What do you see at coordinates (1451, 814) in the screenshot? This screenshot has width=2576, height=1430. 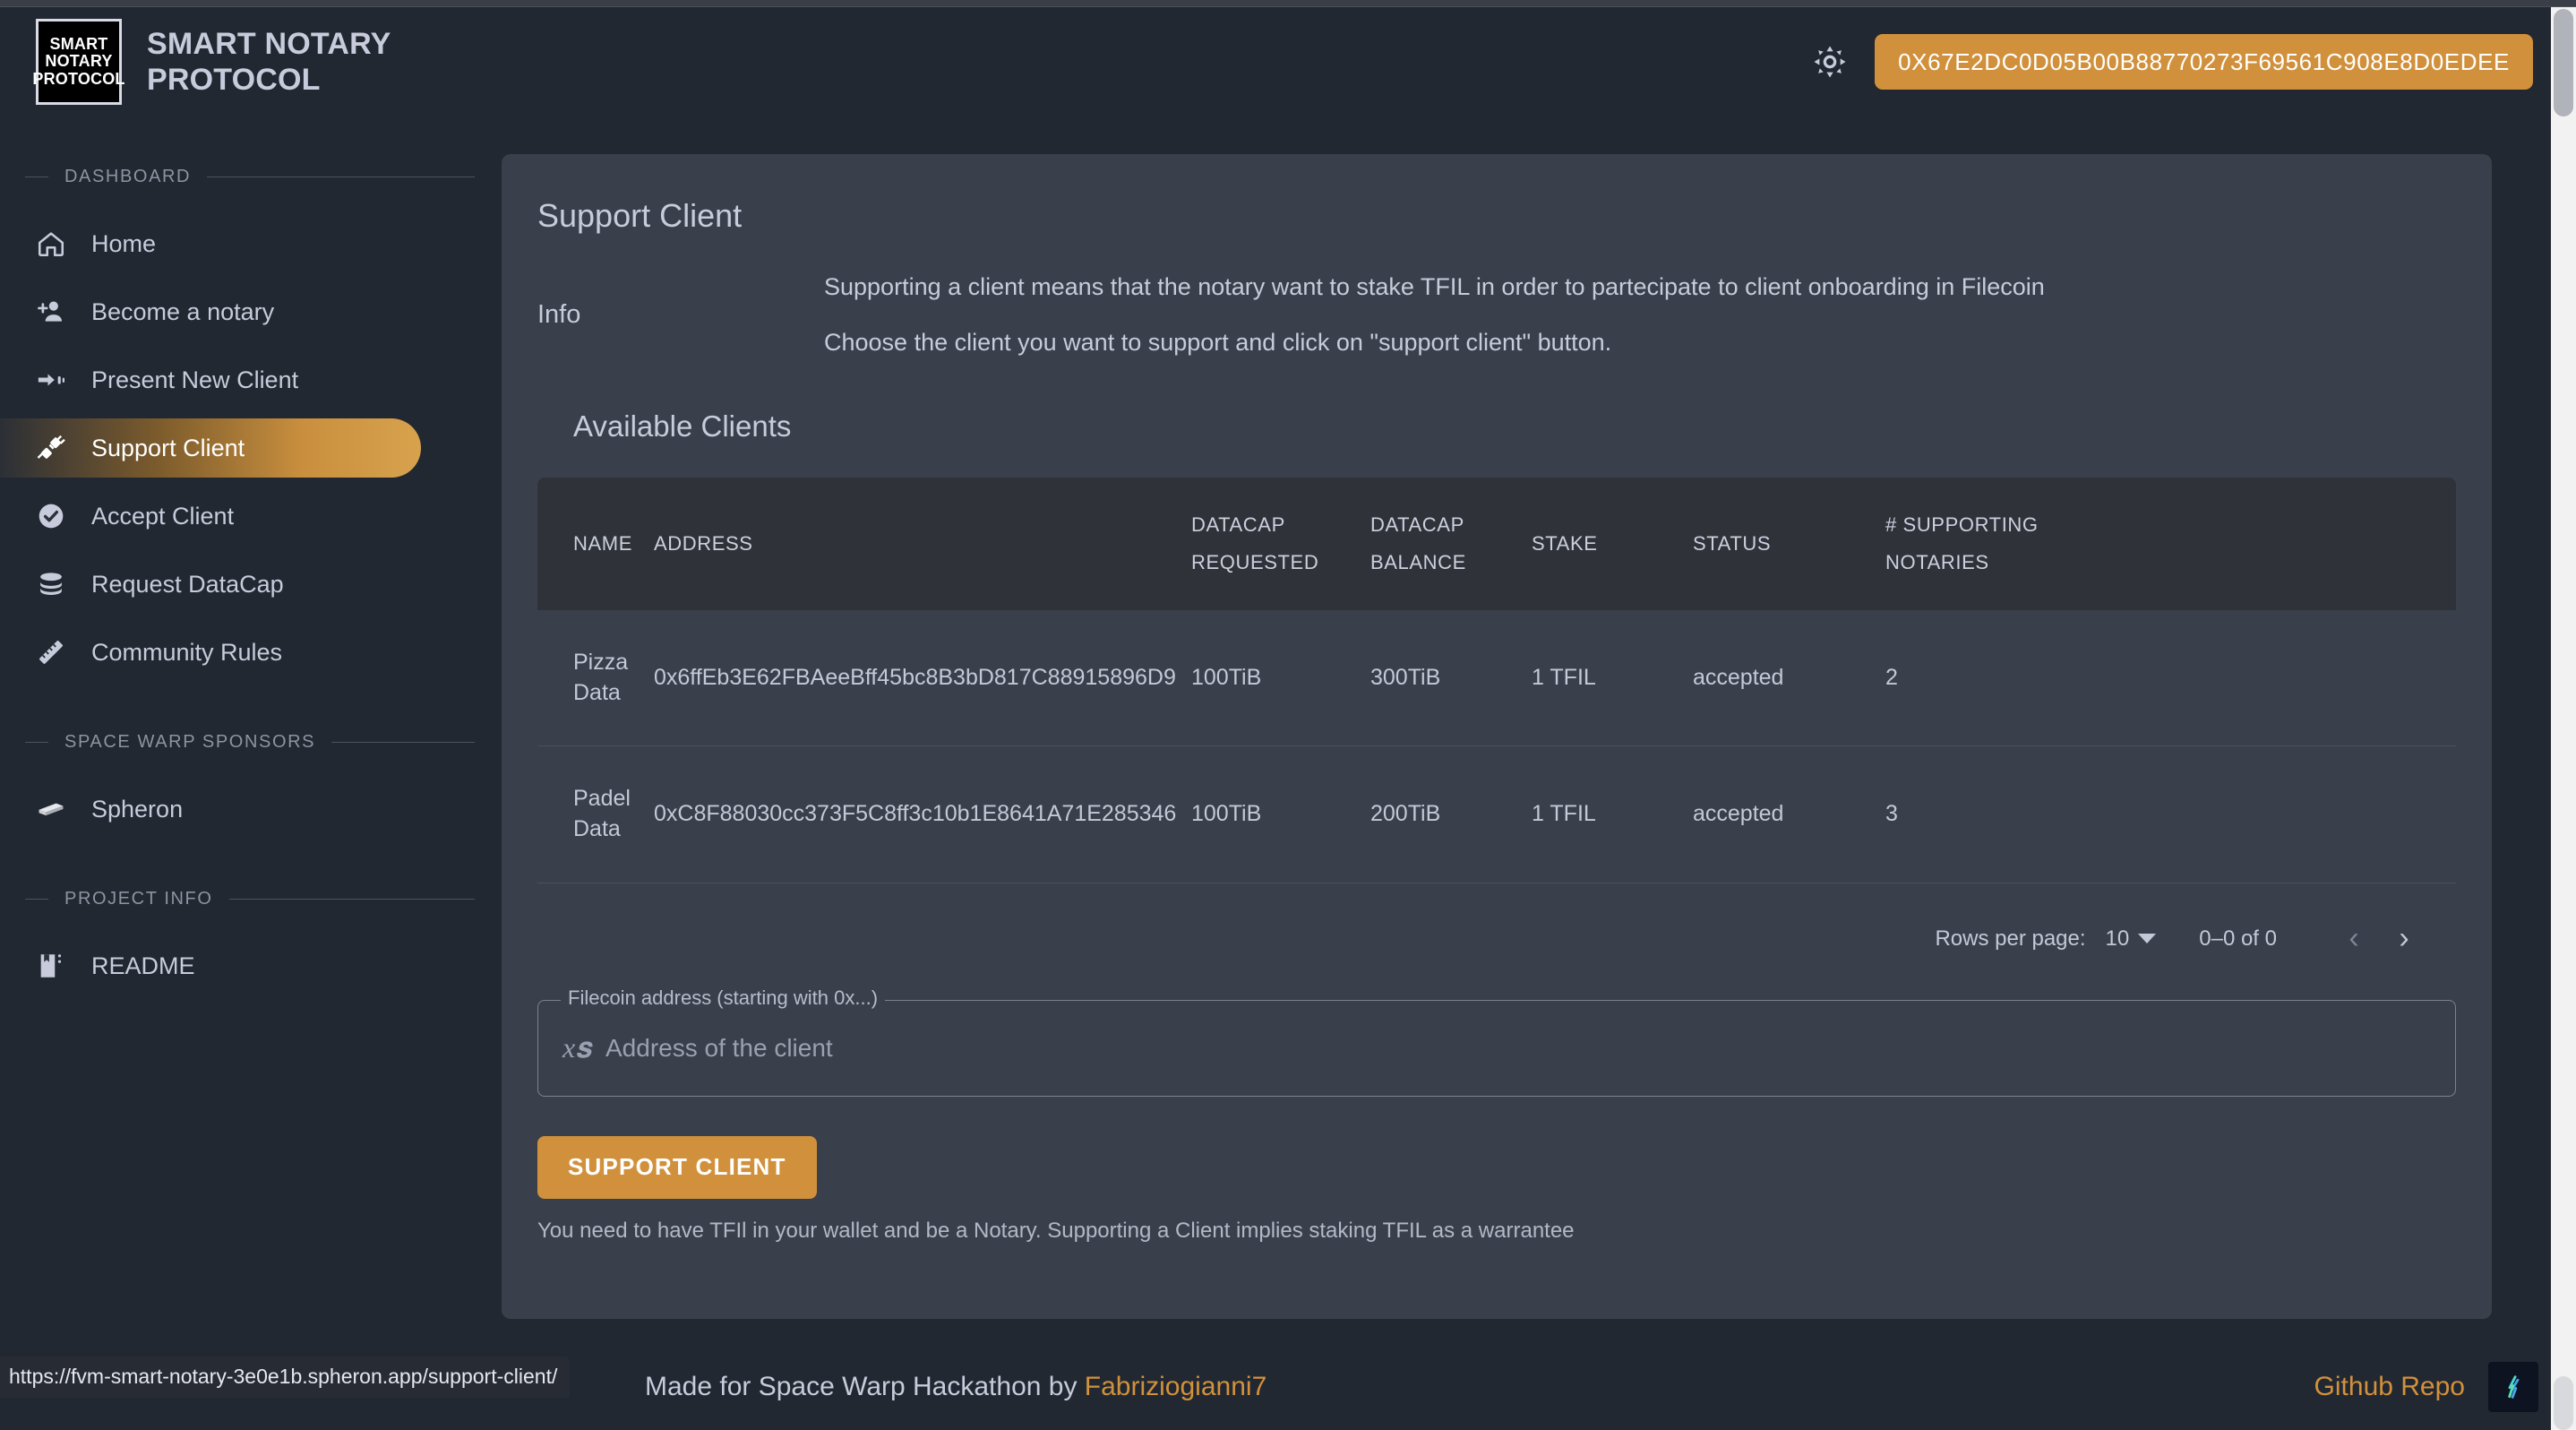 I see `cell-datacap-balance: 200TiB` at bounding box center [1451, 814].